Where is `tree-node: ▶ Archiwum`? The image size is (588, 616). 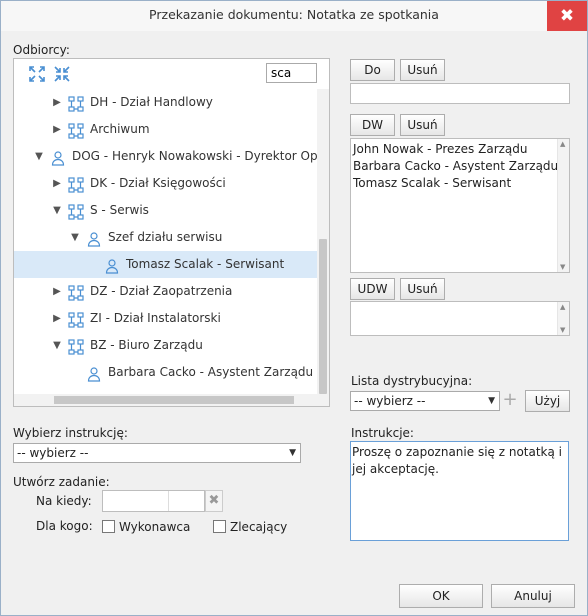
tree-node: ▶ Archiwum is located at coordinates (165, 129).